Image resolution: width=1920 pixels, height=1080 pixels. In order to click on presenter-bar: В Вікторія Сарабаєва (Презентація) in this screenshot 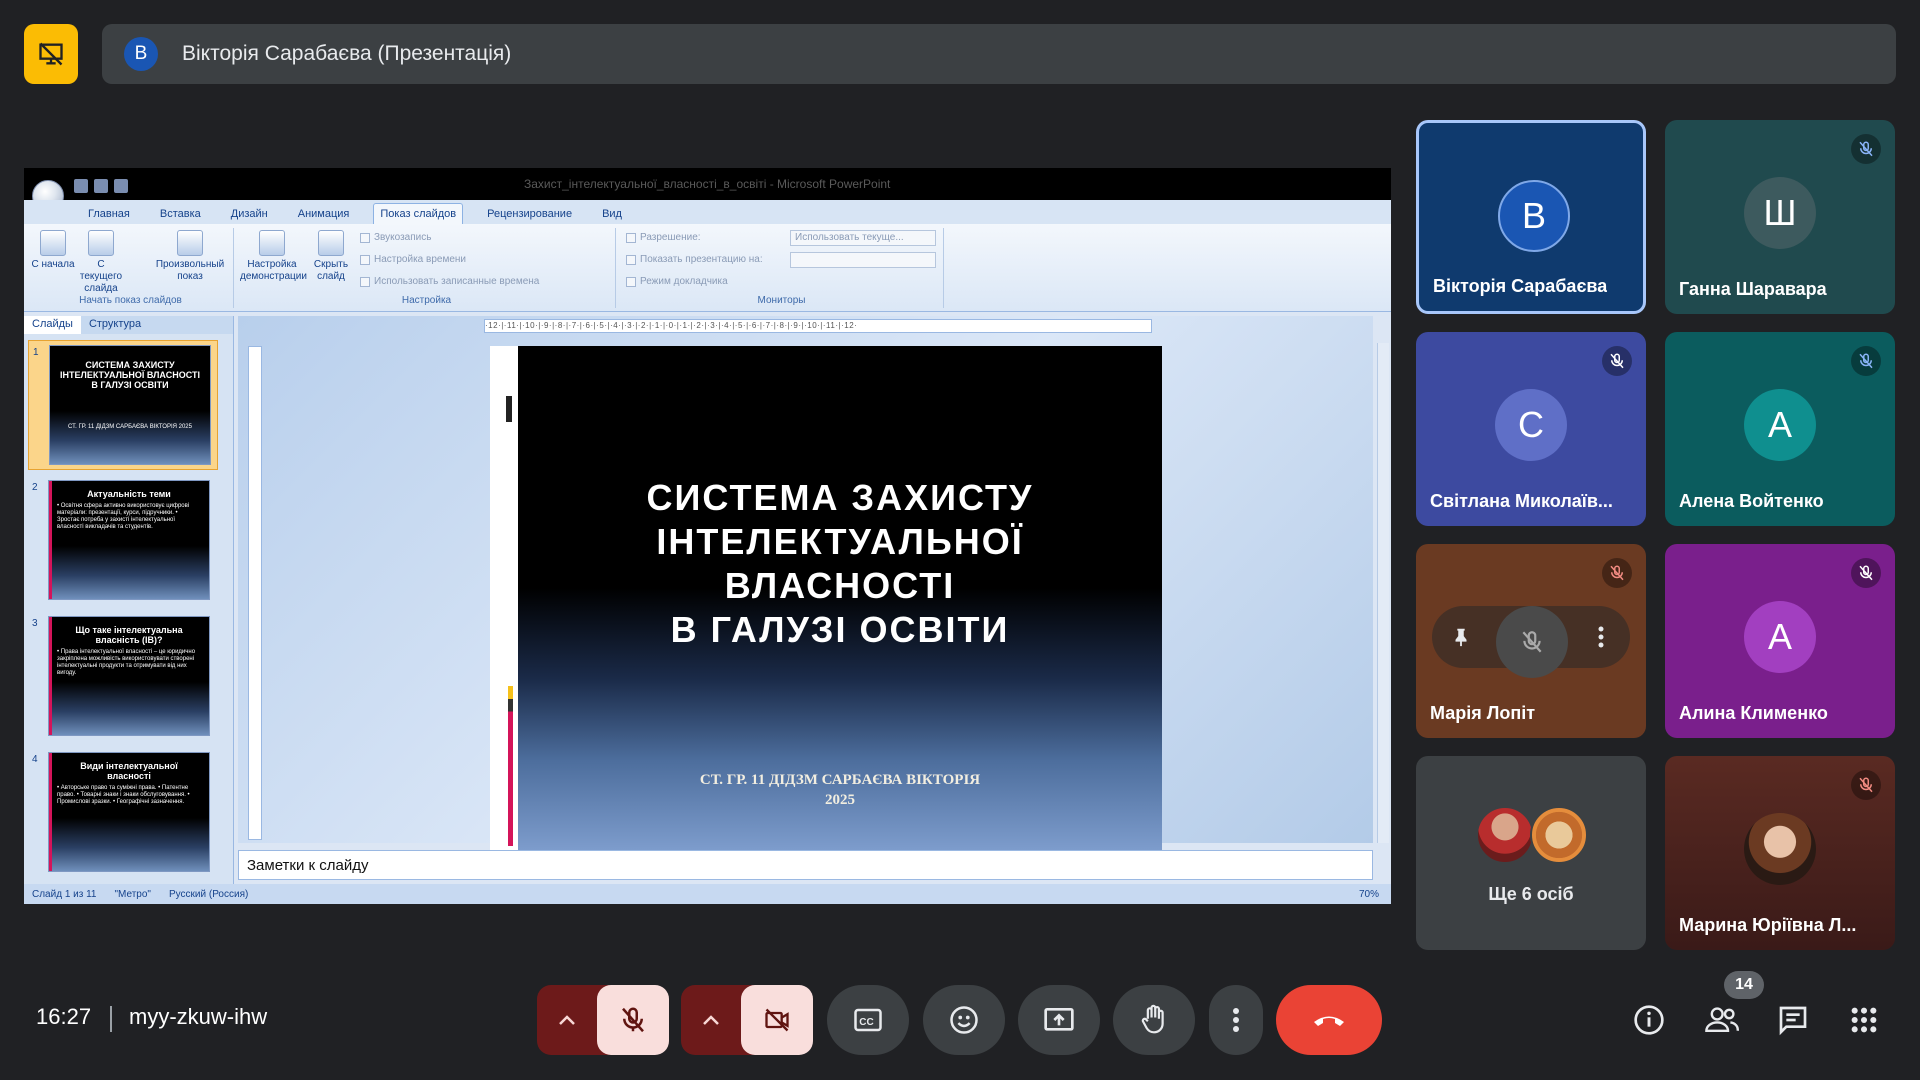, I will do `click(999, 54)`.